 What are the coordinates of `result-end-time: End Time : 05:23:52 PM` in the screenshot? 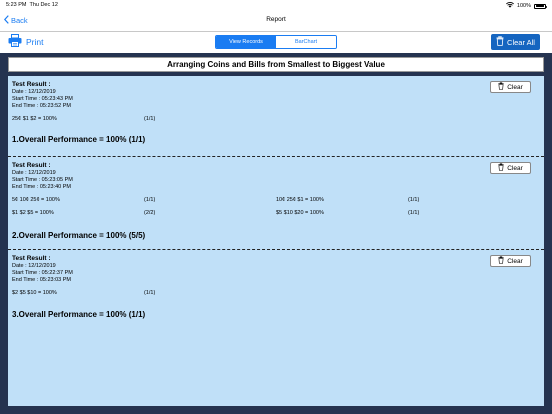 It's located at (42, 106).